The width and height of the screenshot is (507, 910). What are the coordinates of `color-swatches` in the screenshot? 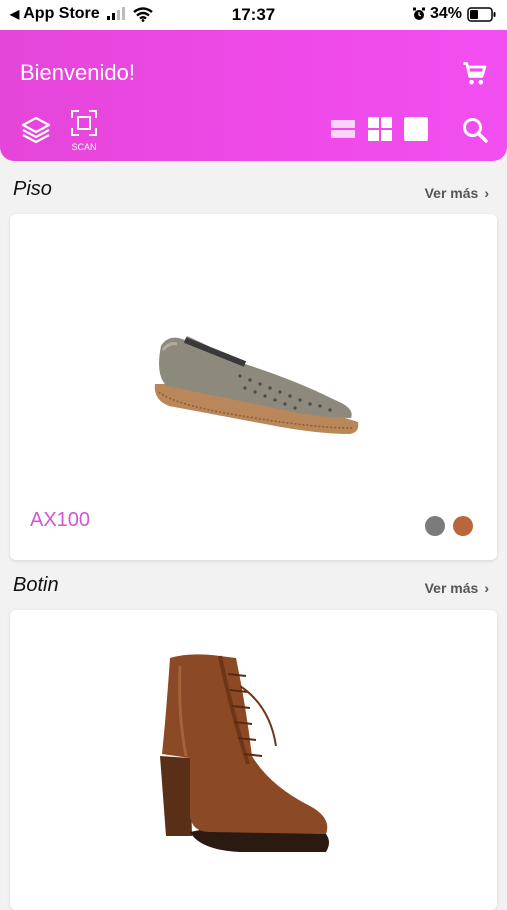 It's located at (449, 526).